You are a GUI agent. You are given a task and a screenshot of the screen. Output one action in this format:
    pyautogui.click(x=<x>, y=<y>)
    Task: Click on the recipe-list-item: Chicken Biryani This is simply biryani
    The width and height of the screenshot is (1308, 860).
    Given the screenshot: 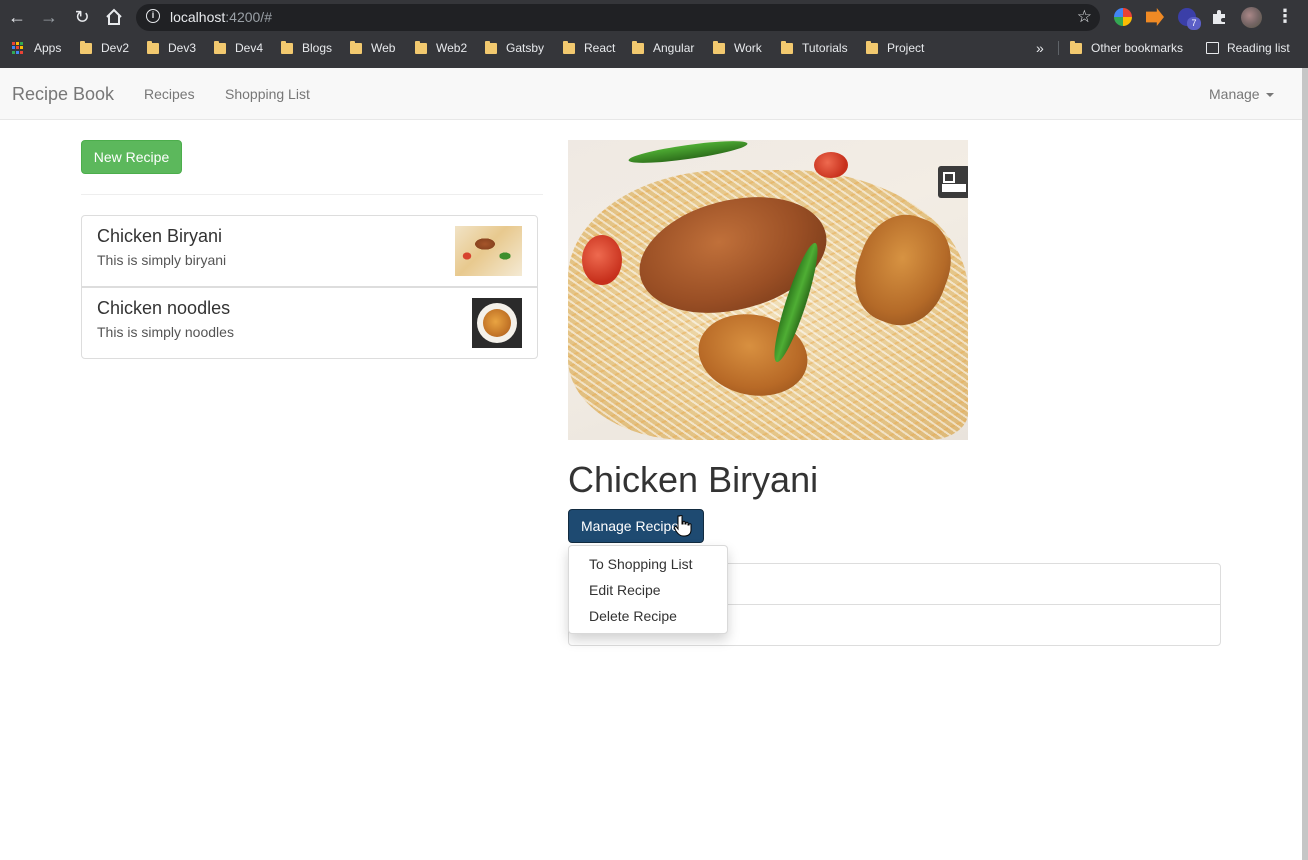 What is the action you would take?
    pyautogui.click(x=309, y=251)
    